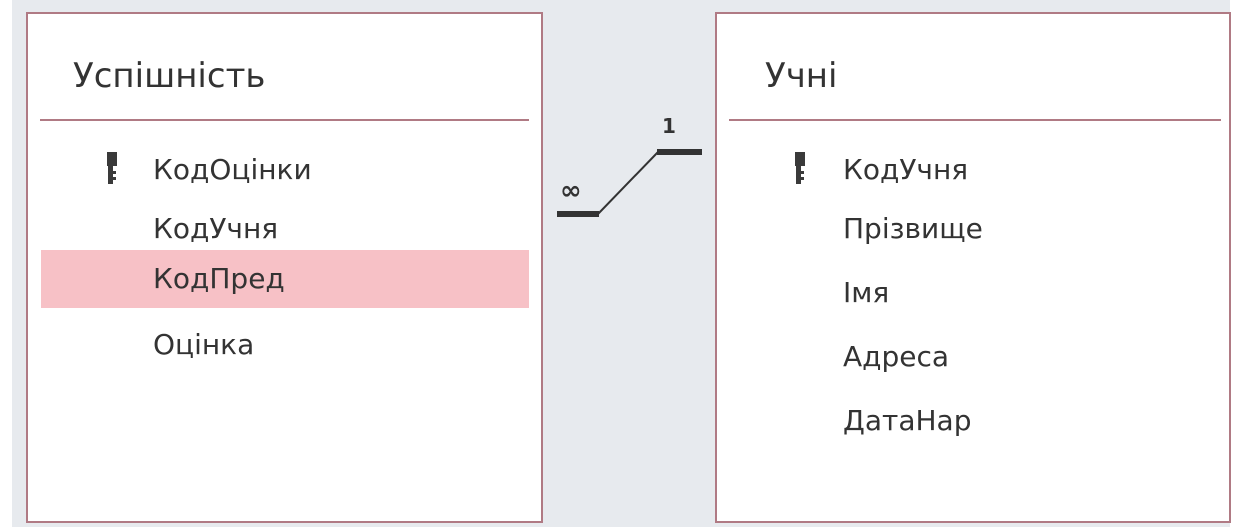  What do you see at coordinates (669, 126) in the screenshot?
I see `relationship-one-label: 1` at bounding box center [669, 126].